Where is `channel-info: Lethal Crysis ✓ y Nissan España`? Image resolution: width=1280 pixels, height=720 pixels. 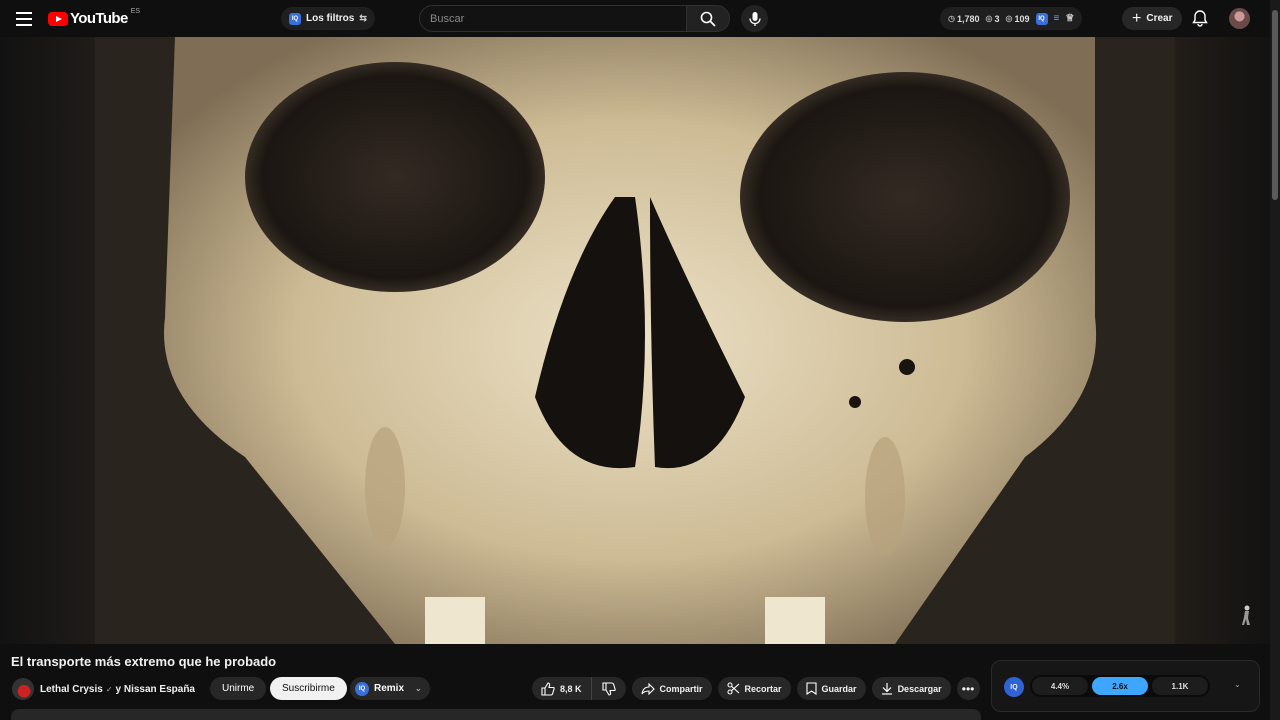
channel-info: Lethal Crysis ✓ y Nissan España is located at coordinates (103, 689).